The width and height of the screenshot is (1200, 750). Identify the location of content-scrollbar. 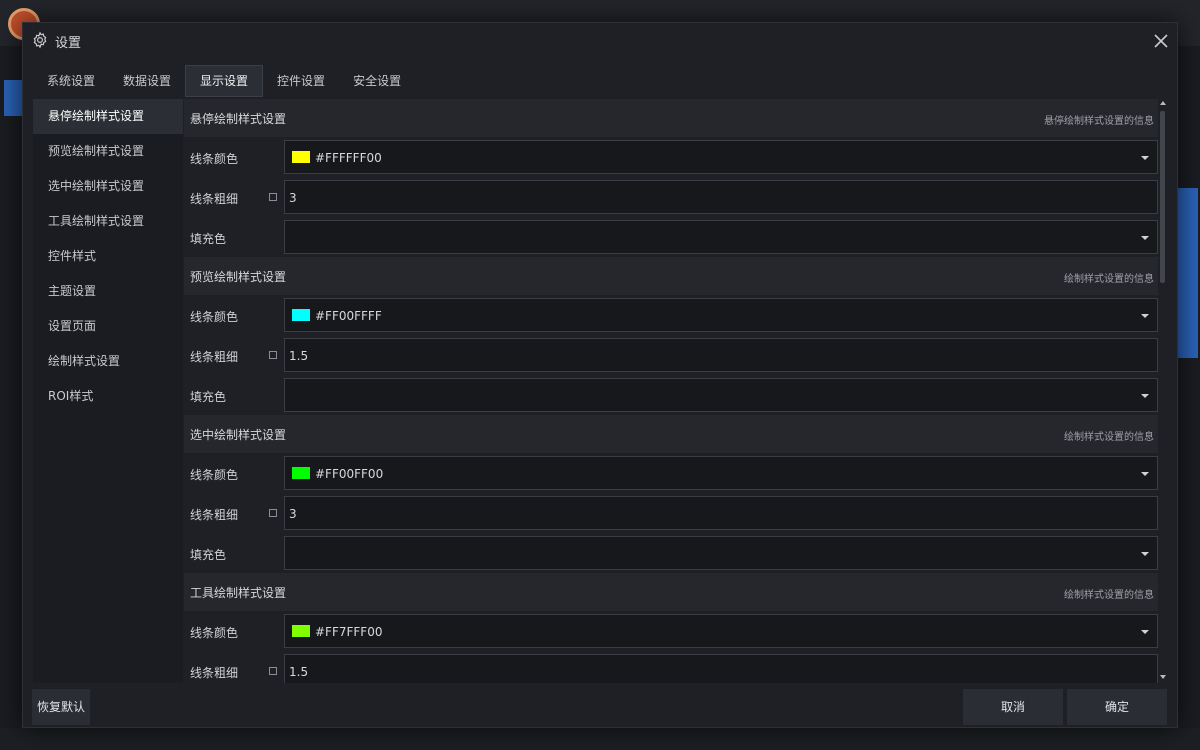
(1163, 391).